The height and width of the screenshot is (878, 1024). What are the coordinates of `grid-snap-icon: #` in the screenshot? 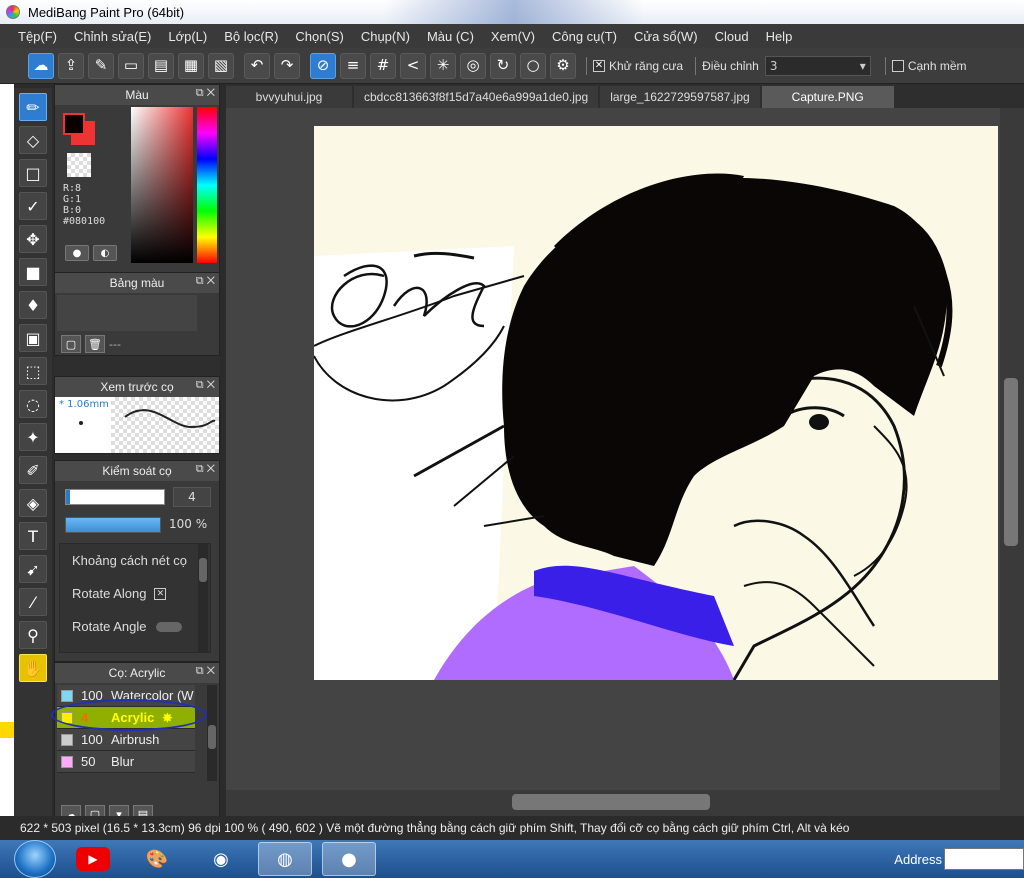 It's located at (383, 65).